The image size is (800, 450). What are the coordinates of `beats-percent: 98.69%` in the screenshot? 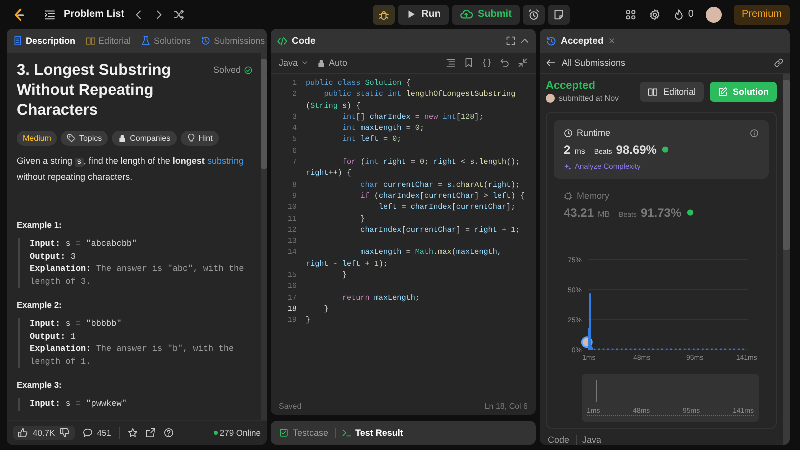 It's located at (636, 150).